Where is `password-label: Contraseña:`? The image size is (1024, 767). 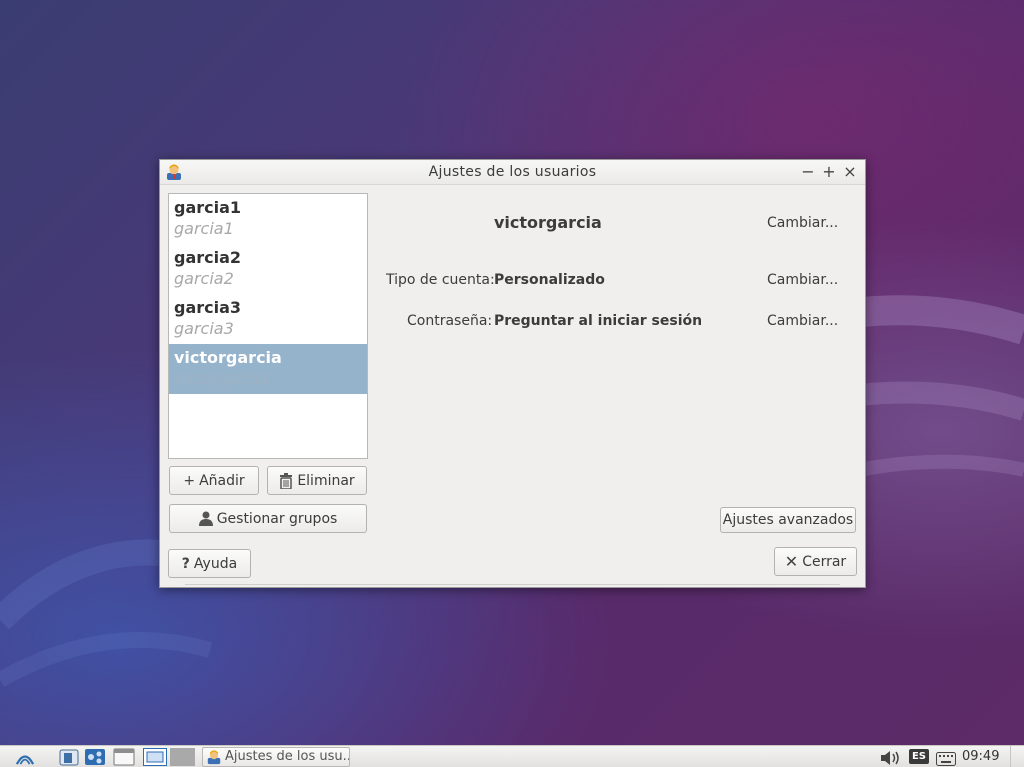
password-label: Contraseña: is located at coordinates (450, 321).